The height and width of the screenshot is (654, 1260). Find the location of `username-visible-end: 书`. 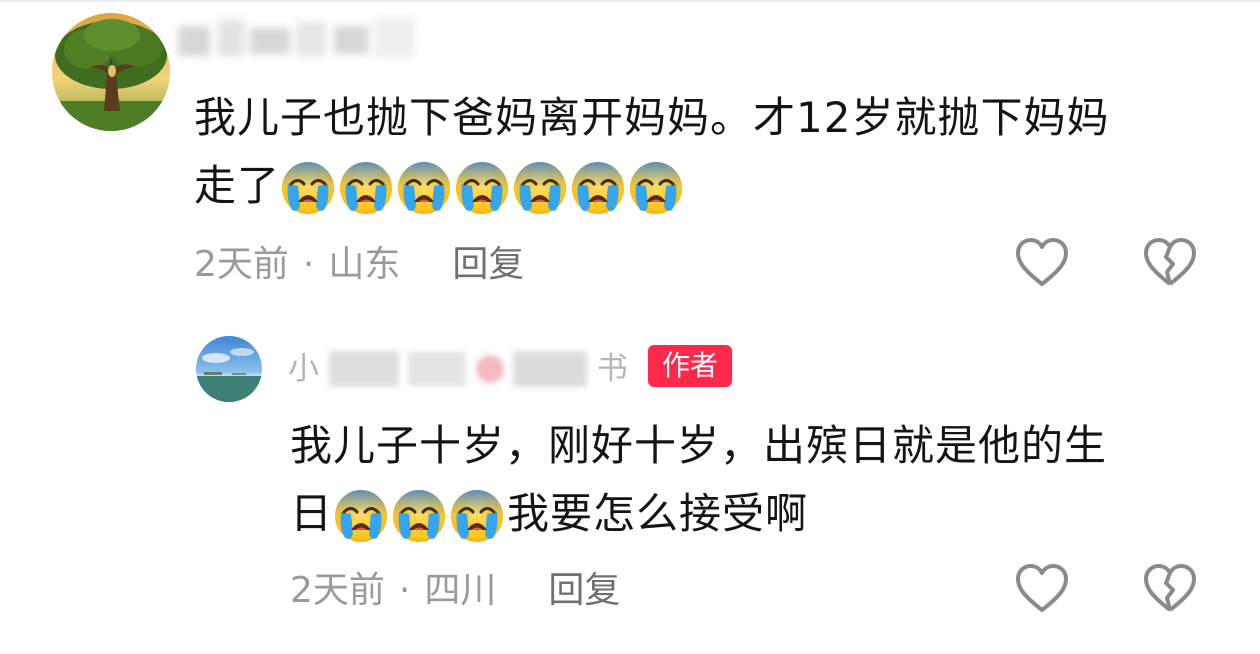

username-visible-end: 书 is located at coordinates (612, 369).